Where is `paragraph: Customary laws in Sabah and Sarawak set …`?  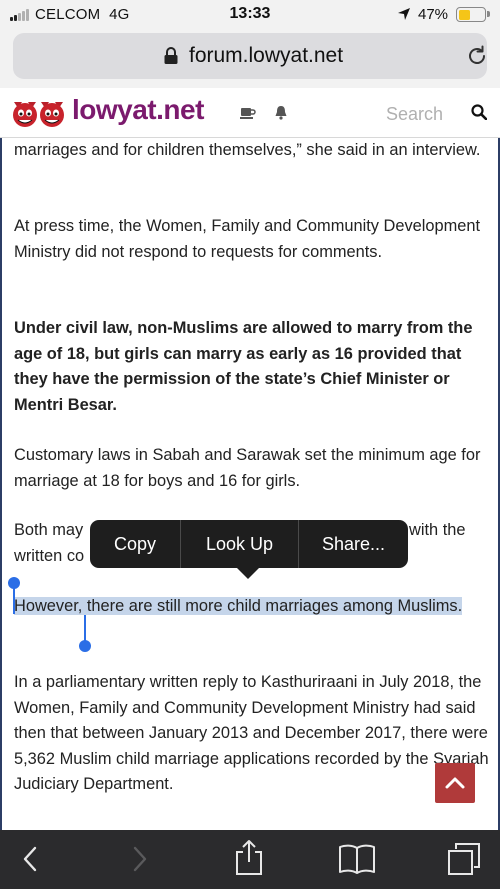
paragraph: Customary laws in Sabah and Sarawak set … is located at coordinates (247, 468).